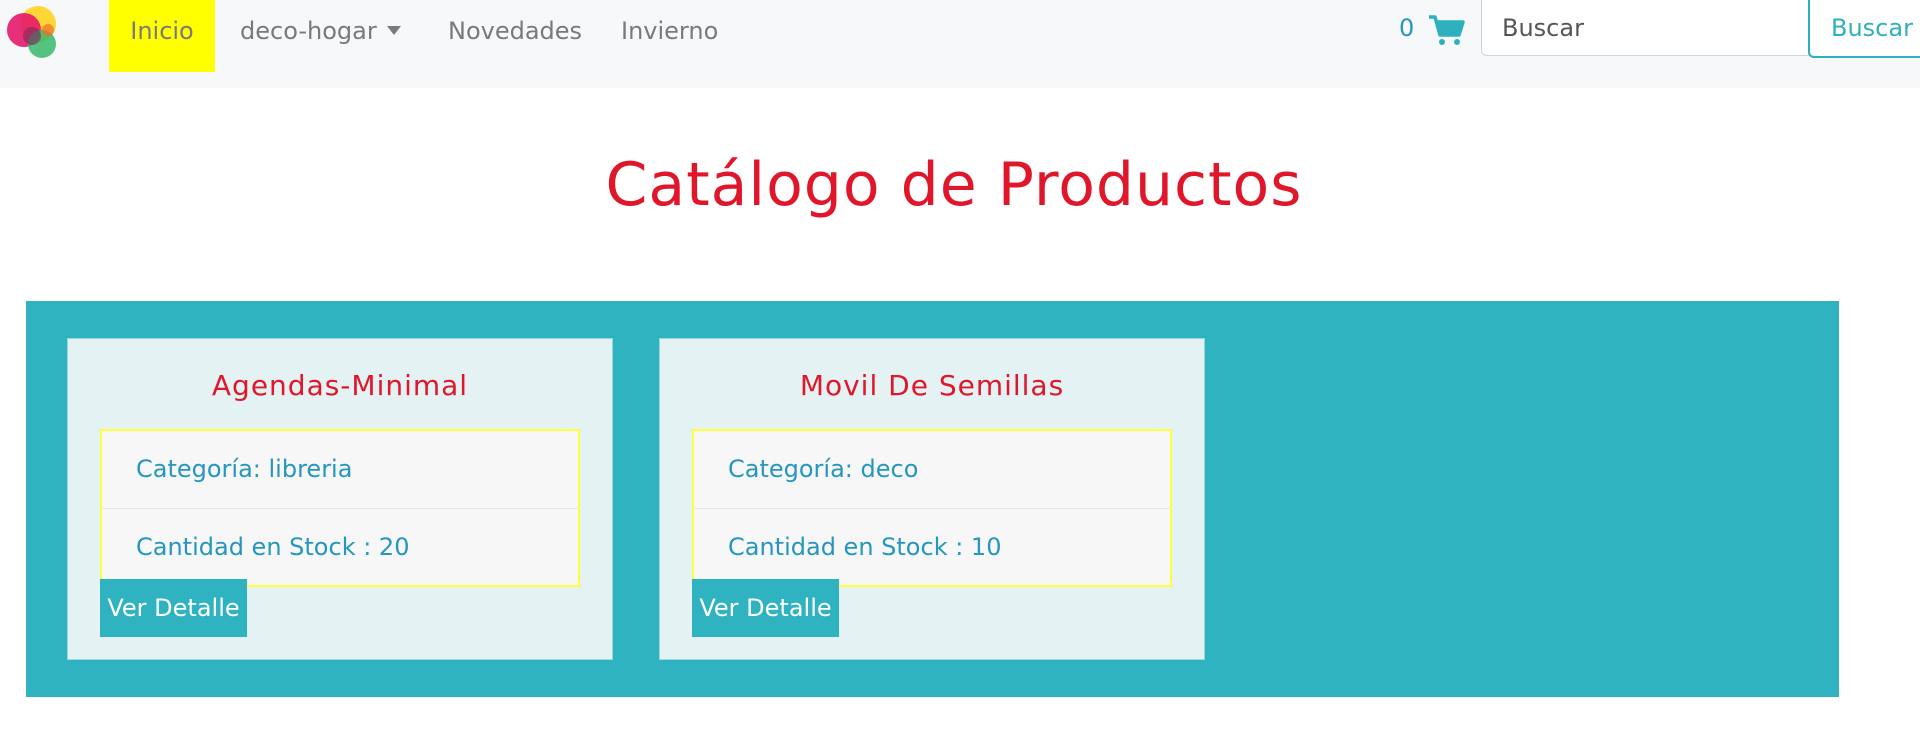  I want to click on nav-invierno: Invierno, so click(669, 36).